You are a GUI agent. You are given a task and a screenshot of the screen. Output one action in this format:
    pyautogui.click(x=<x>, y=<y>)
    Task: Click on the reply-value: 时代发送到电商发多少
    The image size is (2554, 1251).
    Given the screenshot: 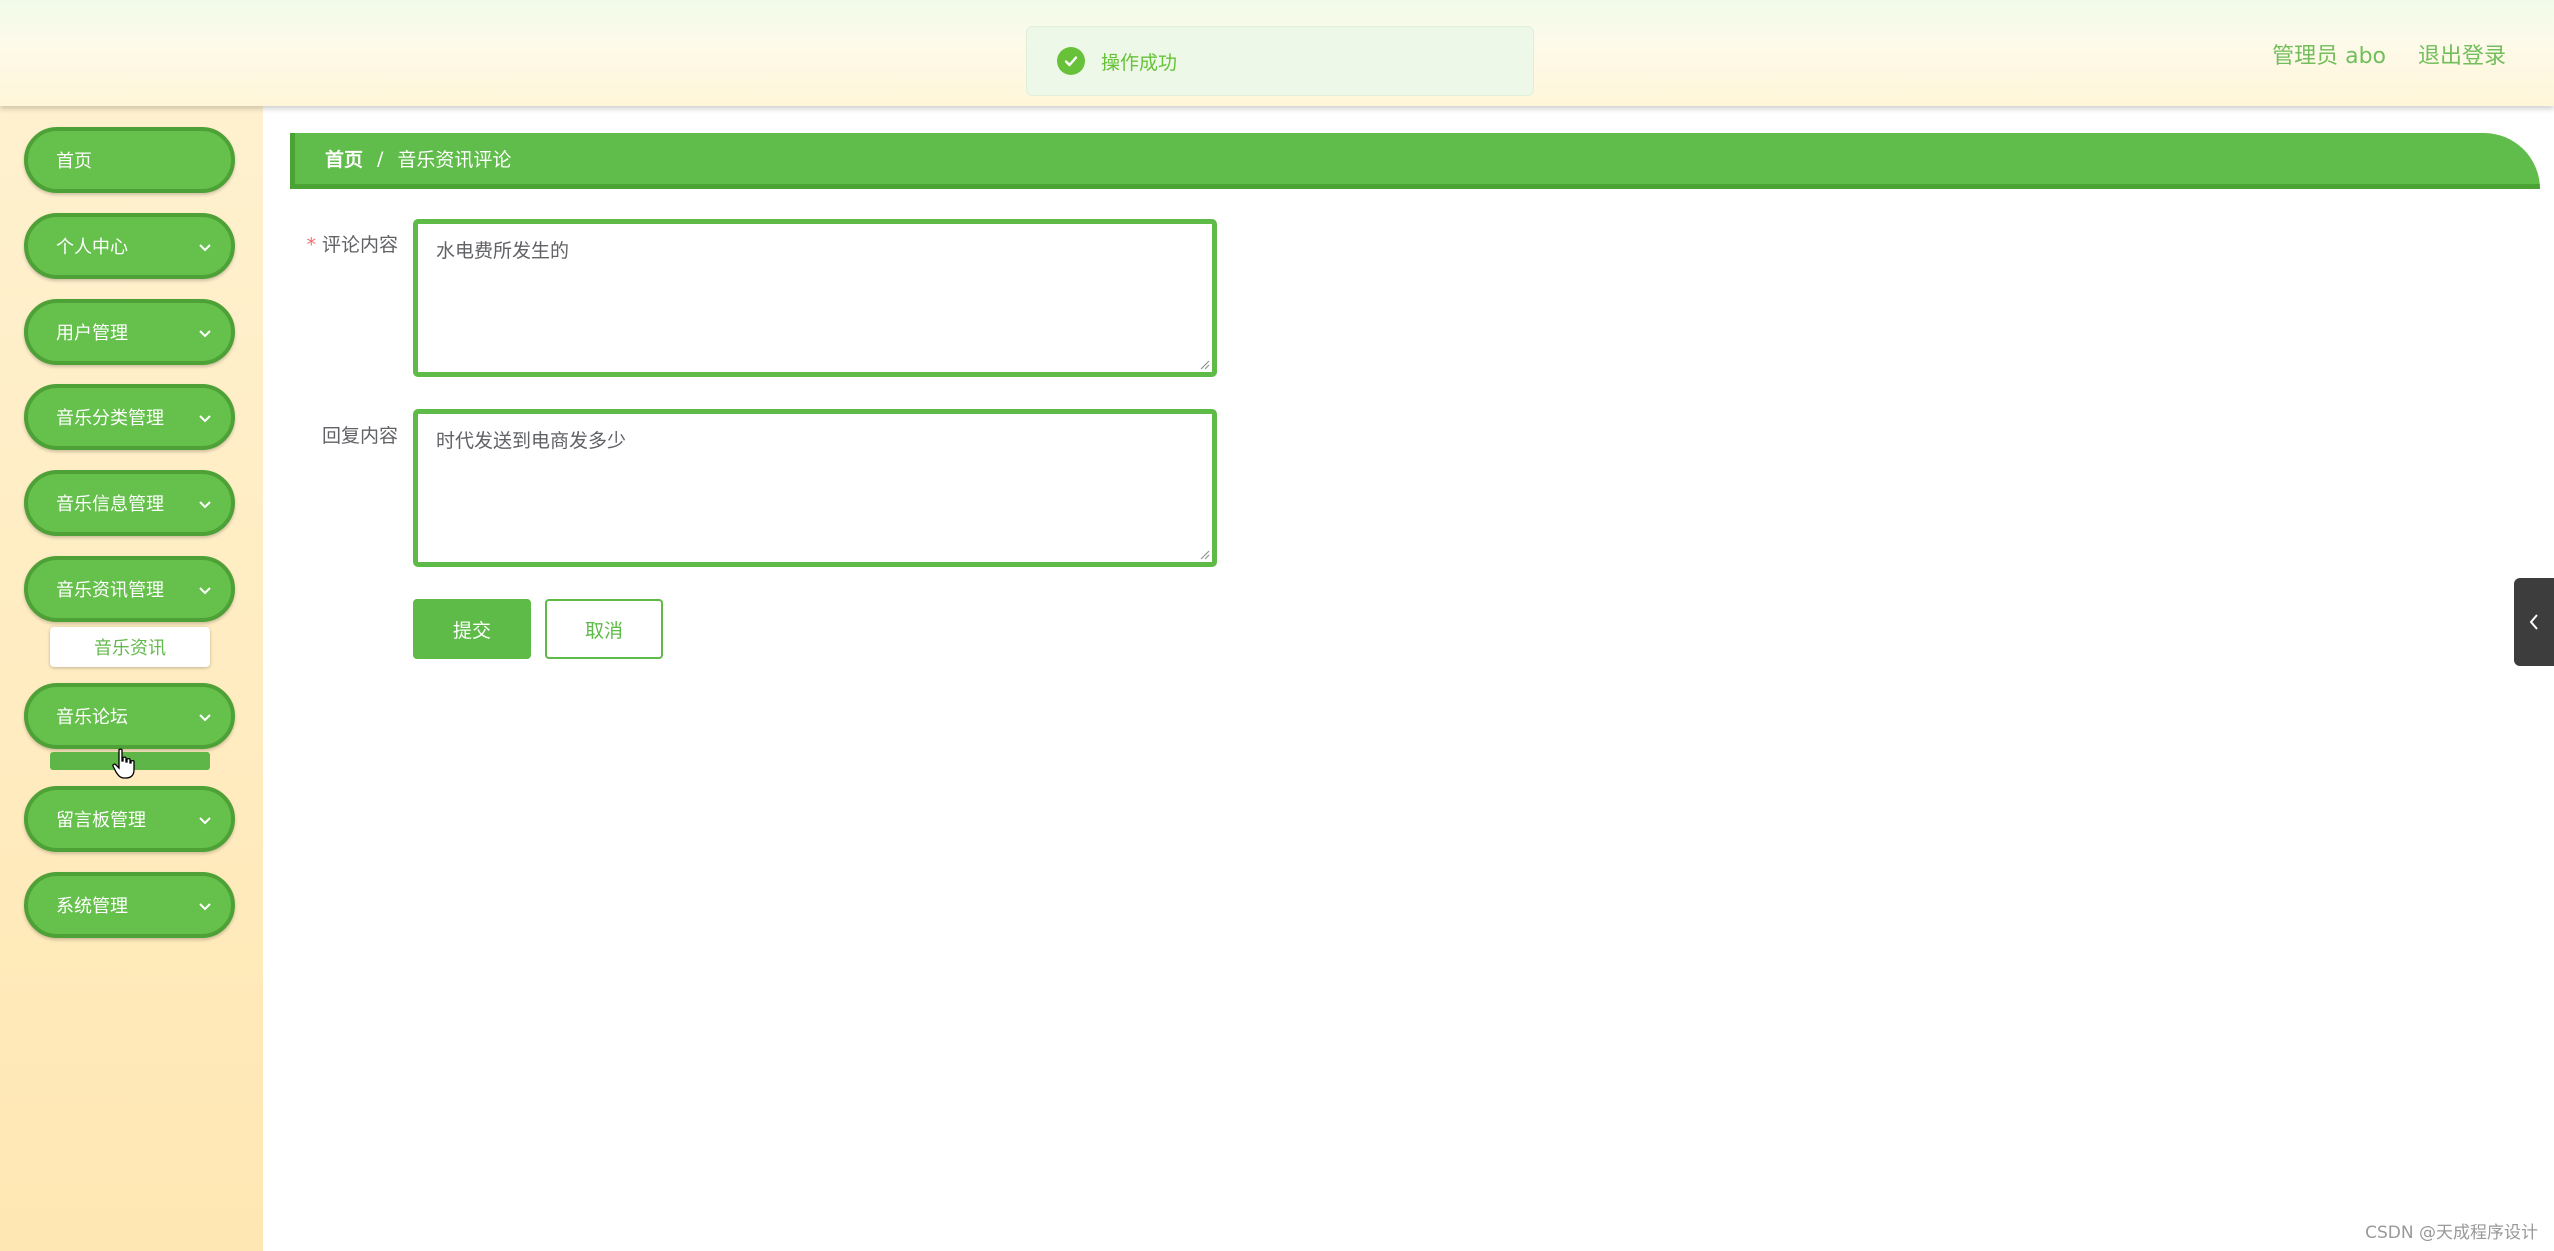 What is the action you would take?
    pyautogui.click(x=531, y=441)
    